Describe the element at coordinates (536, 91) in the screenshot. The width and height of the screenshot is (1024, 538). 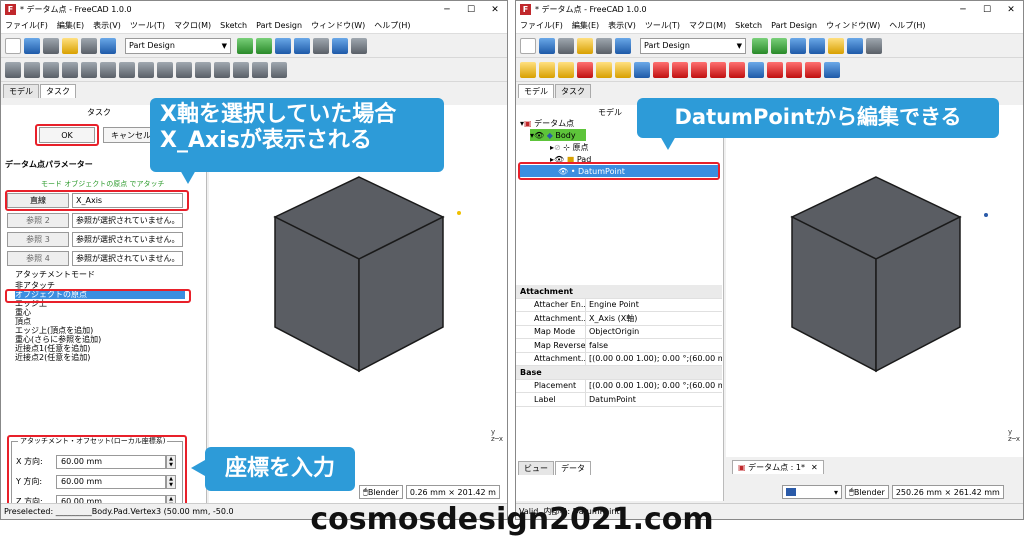
I see `tab-model: モデル` at that location.